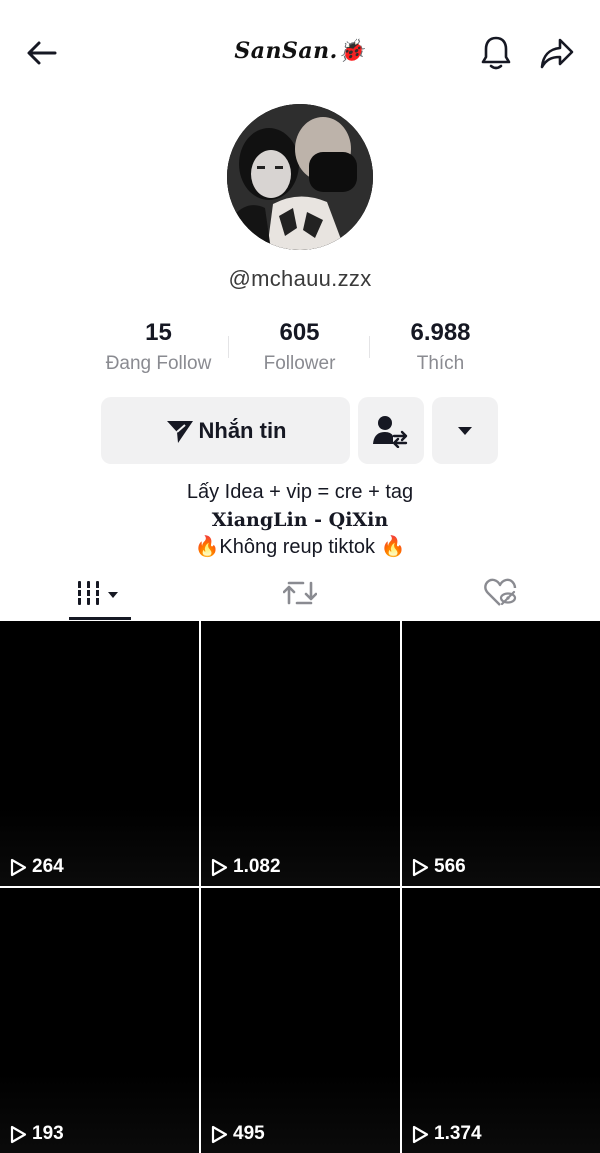 This screenshot has height=1153, width=600. I want to click on hidden-heart-icon, so click(500, 592).